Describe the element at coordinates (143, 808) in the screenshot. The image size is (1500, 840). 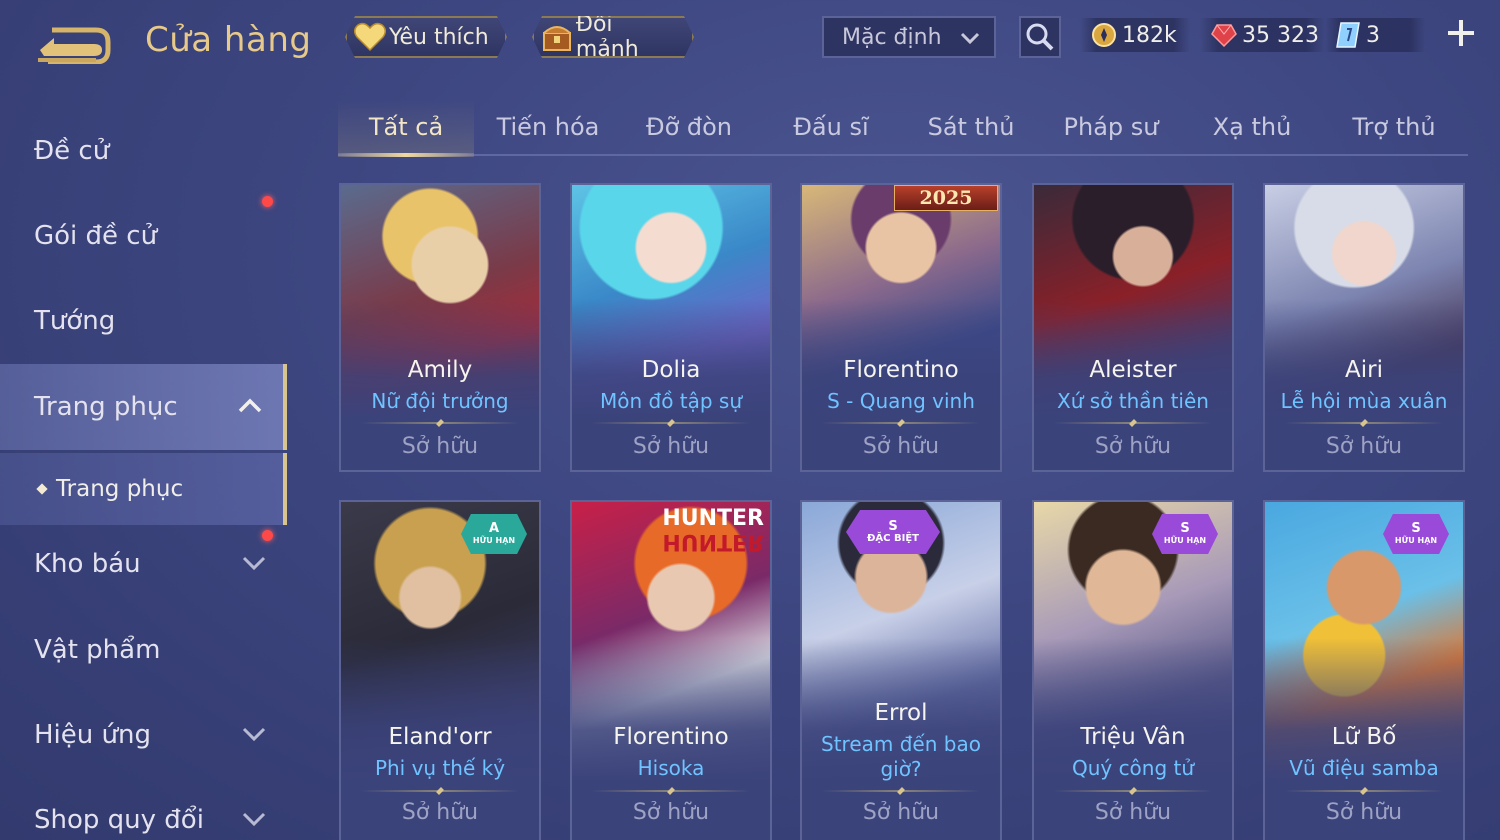
I see `sidebar-item-exchange-shop: Shop quy đổi` at that location.